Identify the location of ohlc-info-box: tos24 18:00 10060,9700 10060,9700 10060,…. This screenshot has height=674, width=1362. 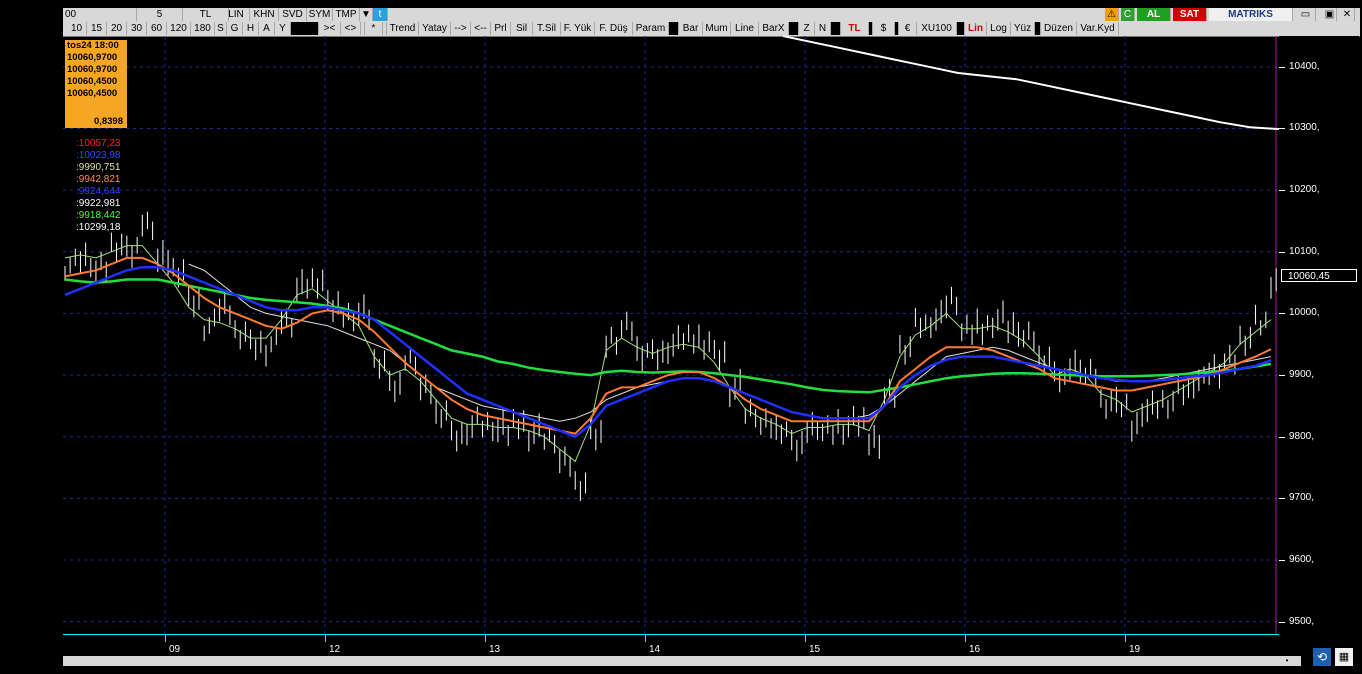
(96, 84).